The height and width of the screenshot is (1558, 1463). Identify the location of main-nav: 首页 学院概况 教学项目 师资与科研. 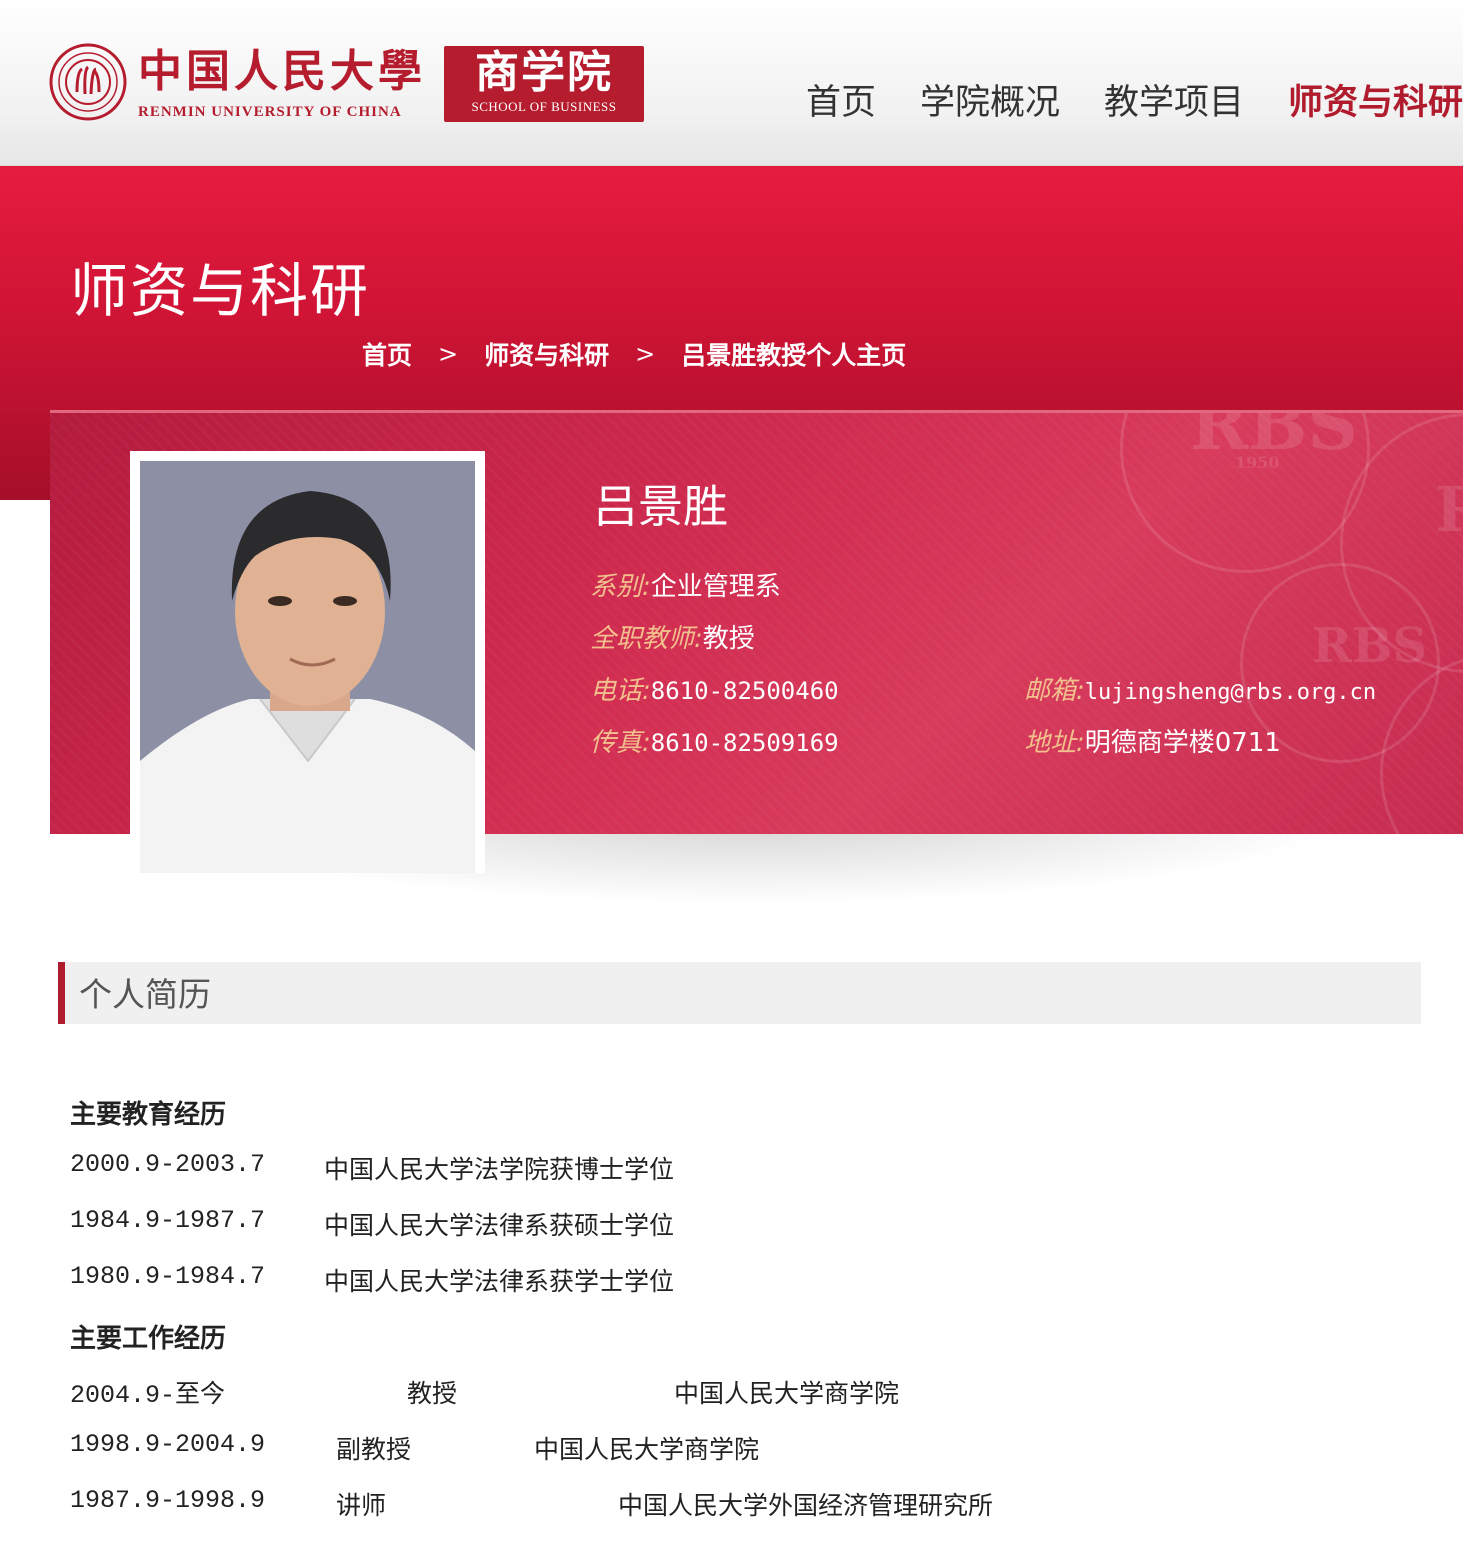
(1112, 103).